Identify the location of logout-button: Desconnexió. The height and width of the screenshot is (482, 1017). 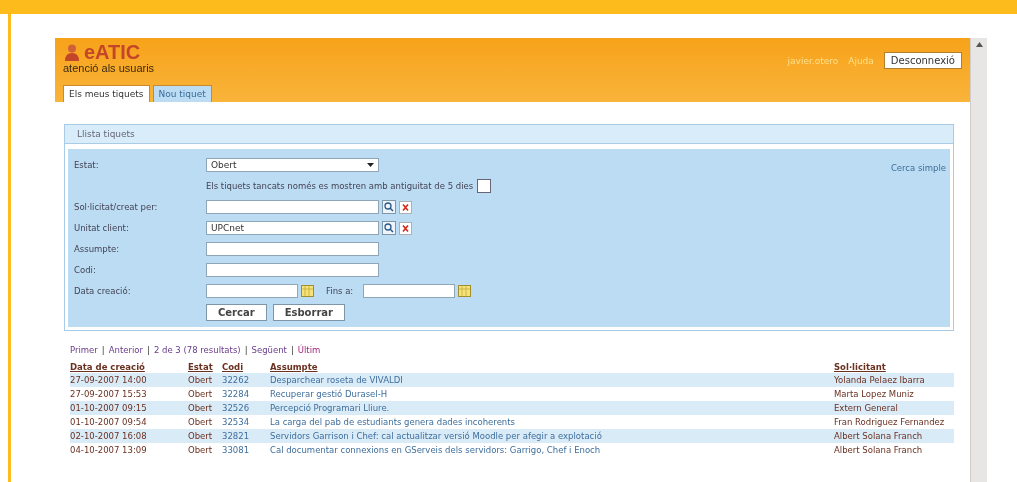
(922, 60).